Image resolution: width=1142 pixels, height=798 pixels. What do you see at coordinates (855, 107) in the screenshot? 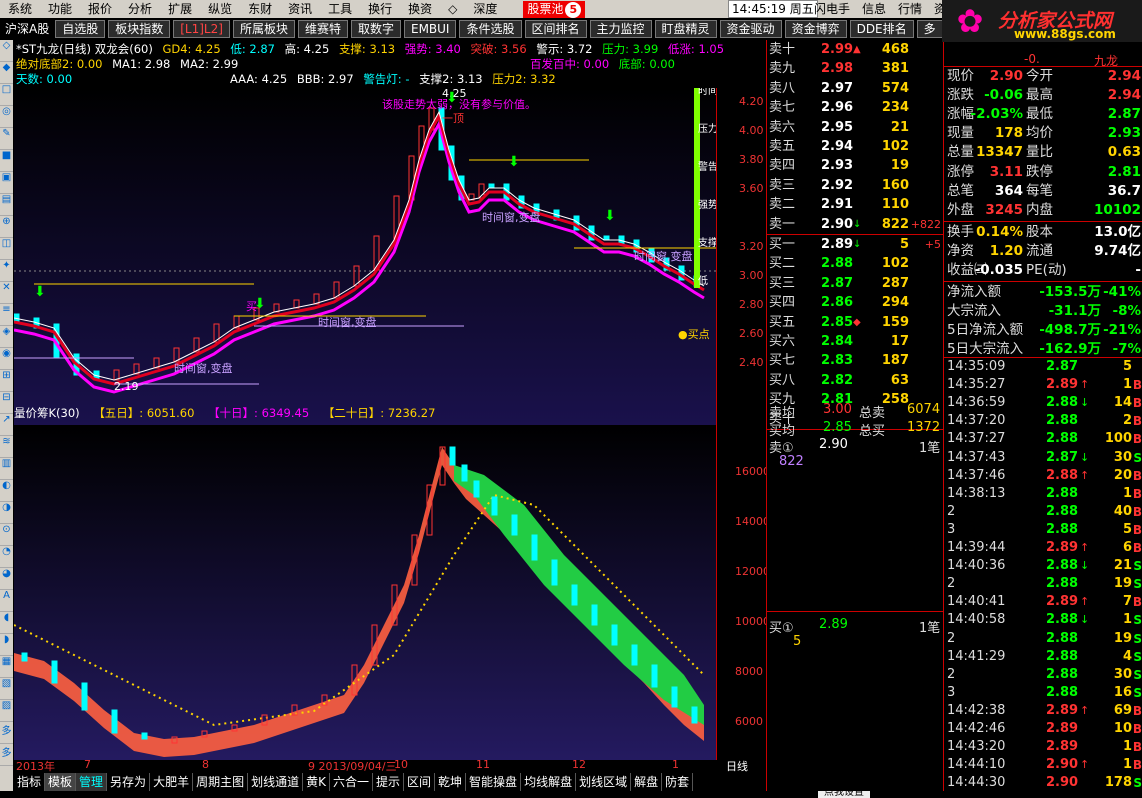
I see `sell-level: 卖七 2.96 234` at bounding box center [855, 107].